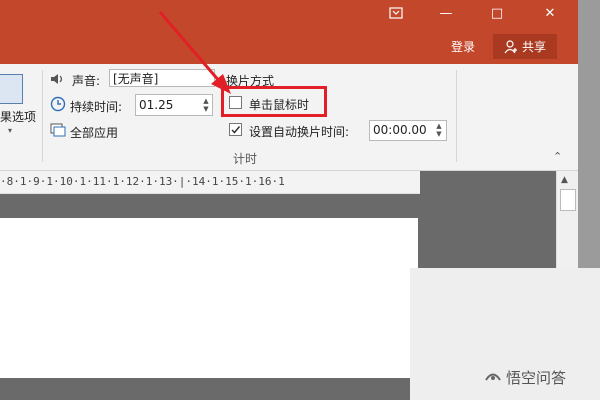 The width and height of the screenshot is (600, 400). What do you see at coordinates (497, 13) in the screenshot?
I see `maximize-button: □` at bounding box center [497, 13].